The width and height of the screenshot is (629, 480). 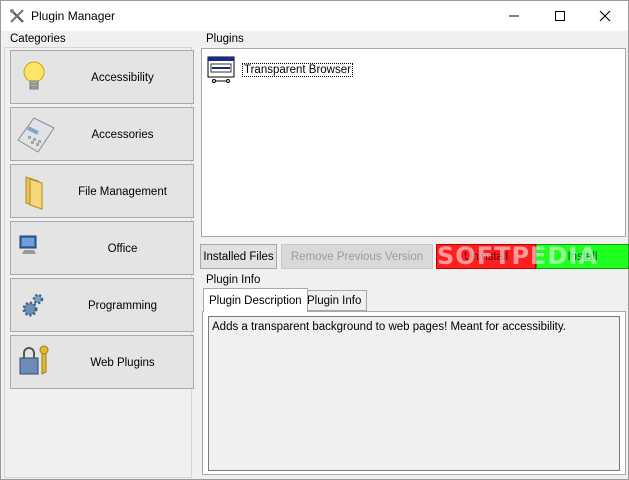 I want to click on category-office: Office, so click(x=102, y=248).